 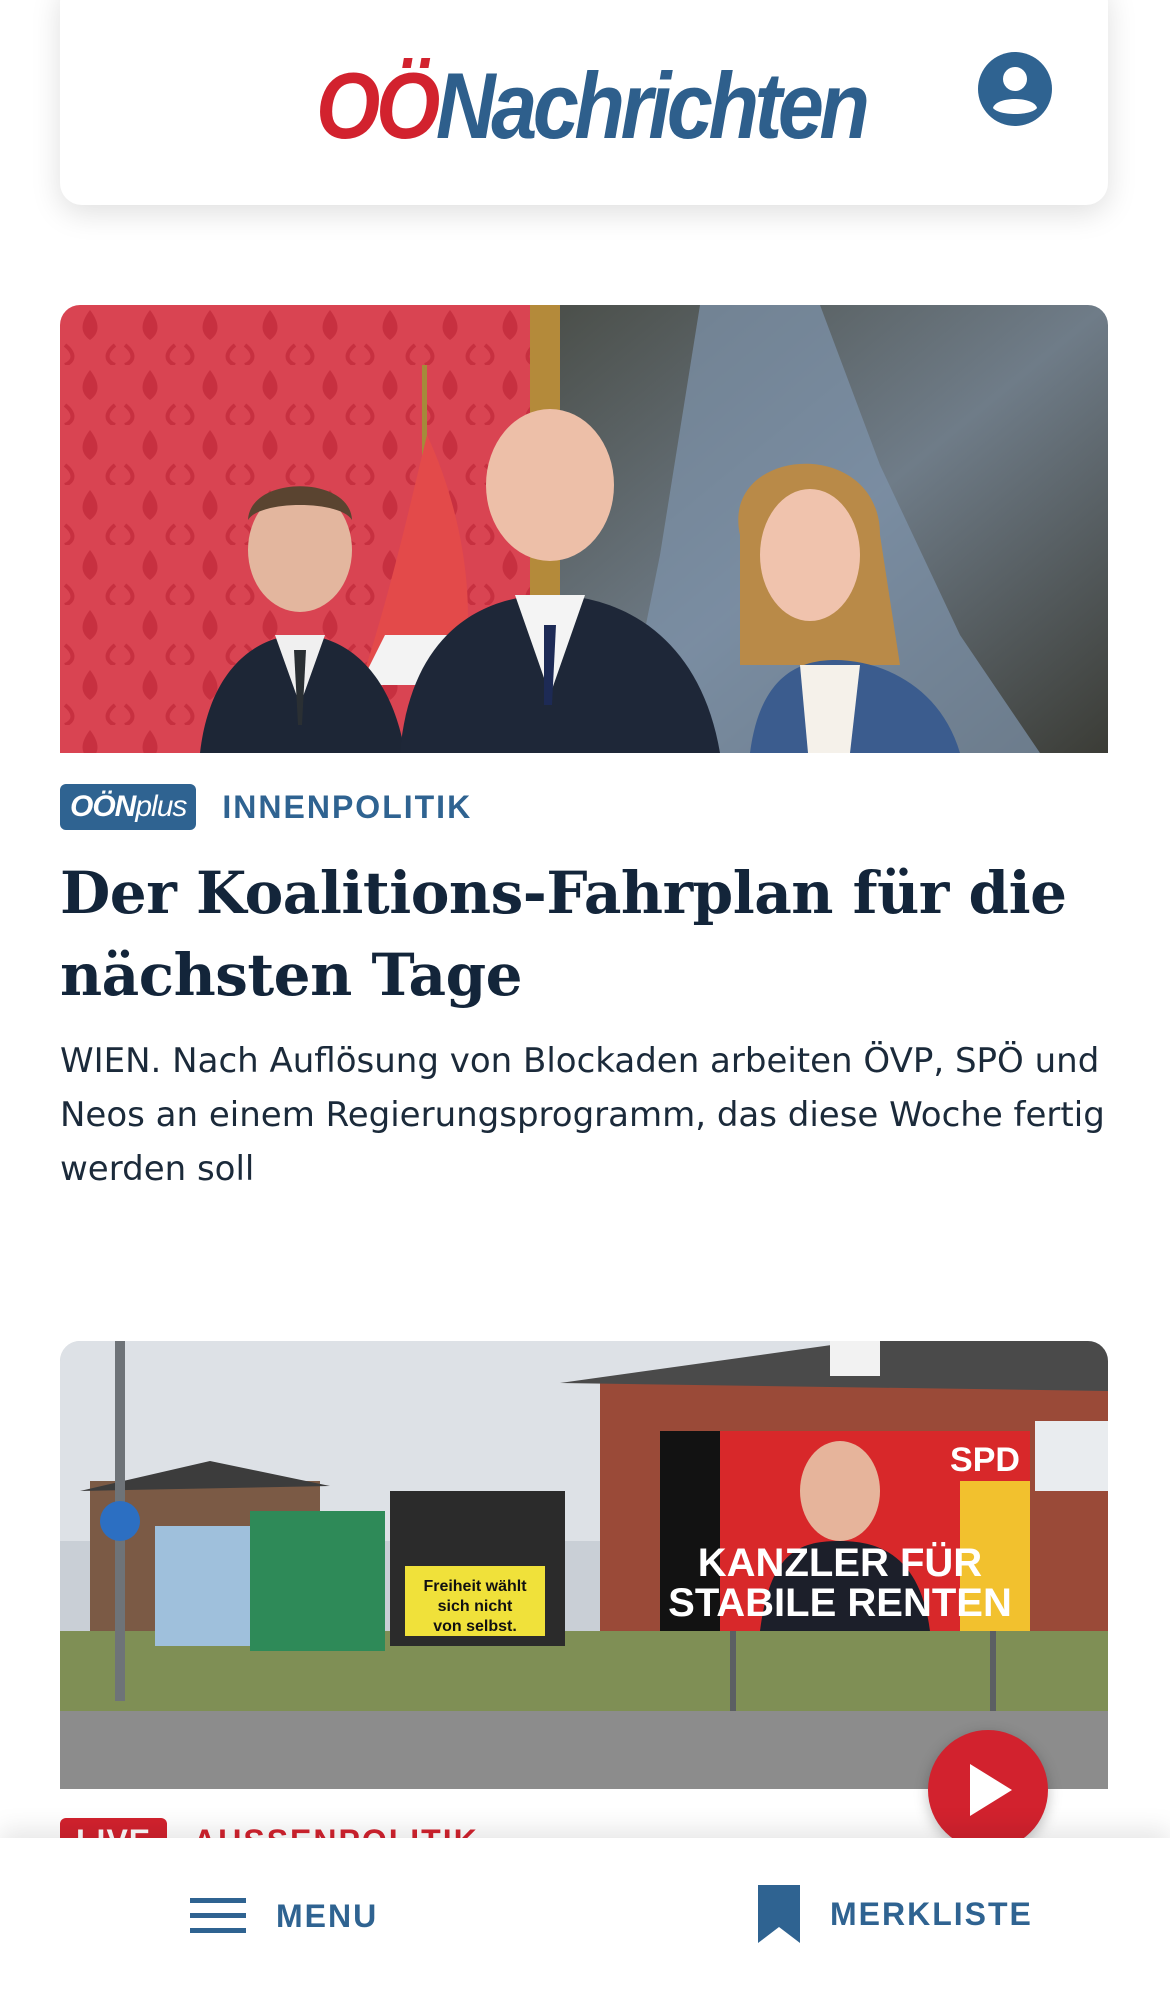 I want to click on poster-spd-party: SPD, so click(x=985, y=1460).